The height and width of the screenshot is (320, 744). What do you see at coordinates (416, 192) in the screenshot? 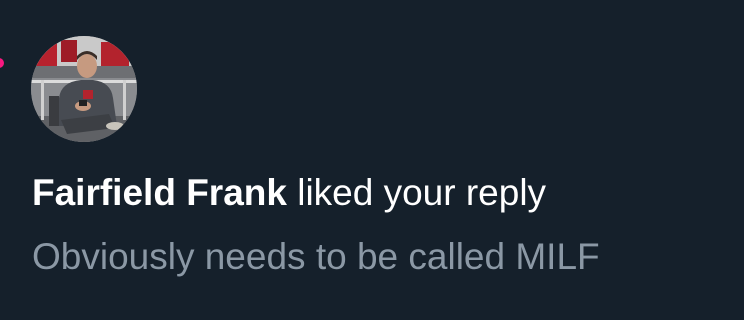
I see `action-text: liked your reply` at bounding box center [416, 192].